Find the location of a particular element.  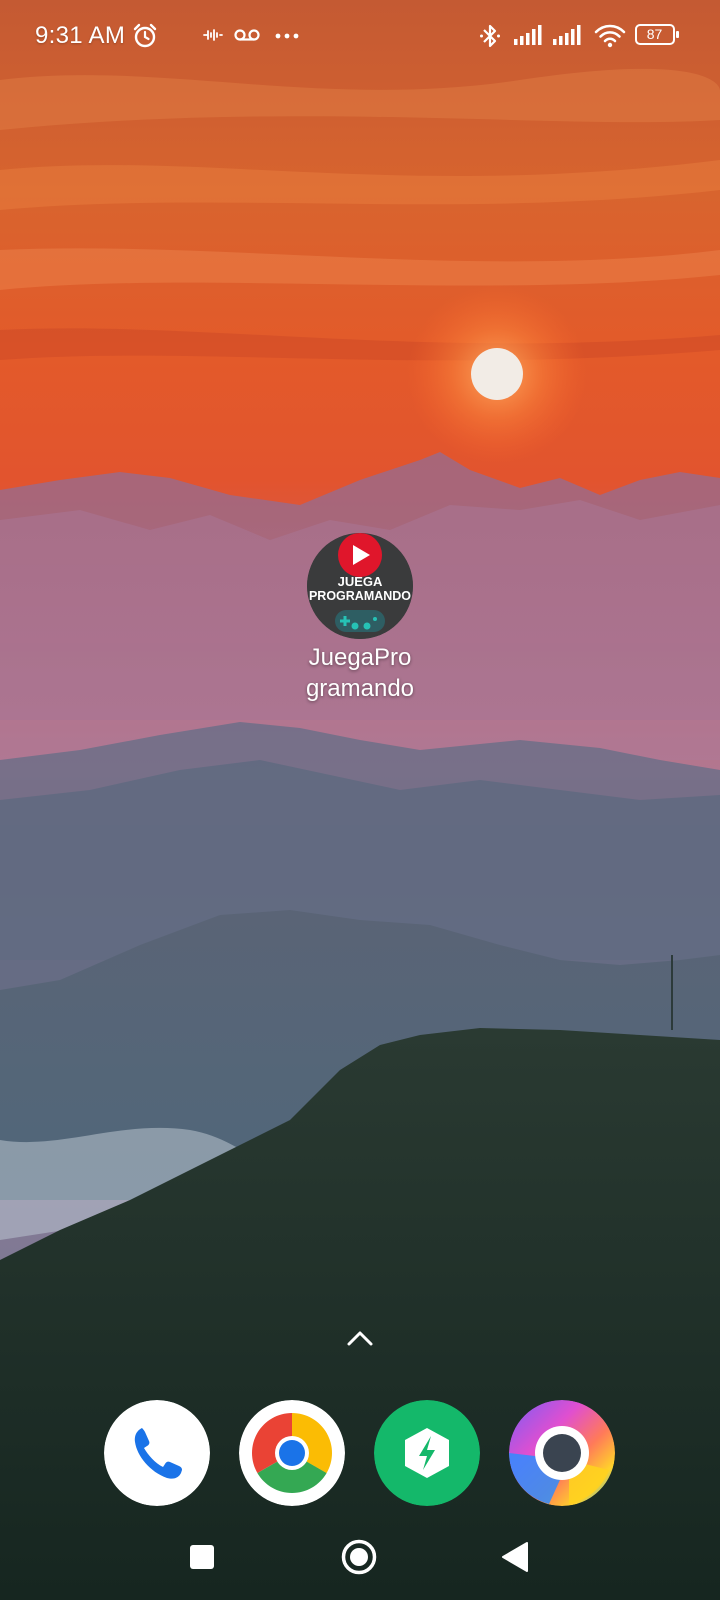

juegaprogramando-app-icon: JUEGA PROGRAMANDO is located at coordinates (360, 586).